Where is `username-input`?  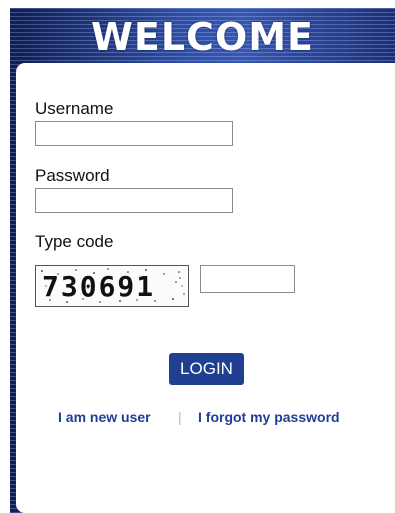
username-input is located at coordinates (134, 133).